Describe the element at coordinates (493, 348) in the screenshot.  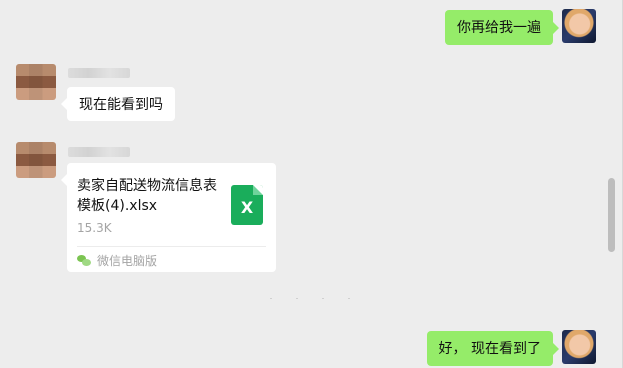
I see `message-bubble-sent: 好， 现在看到了` at that location.